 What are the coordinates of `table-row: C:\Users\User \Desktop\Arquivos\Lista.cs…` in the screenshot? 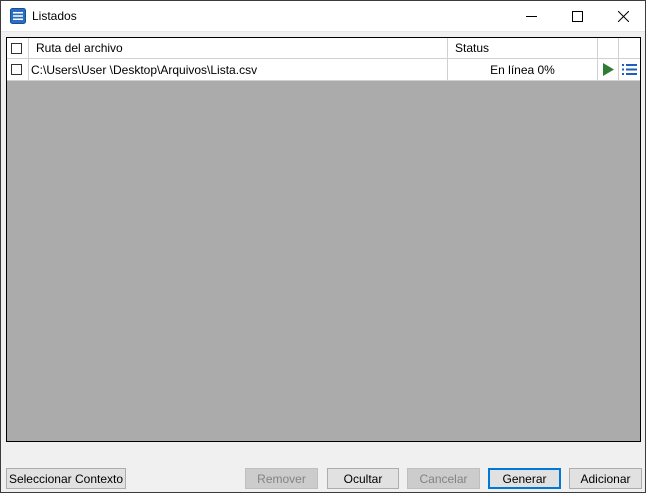 It's located at (323, 70).